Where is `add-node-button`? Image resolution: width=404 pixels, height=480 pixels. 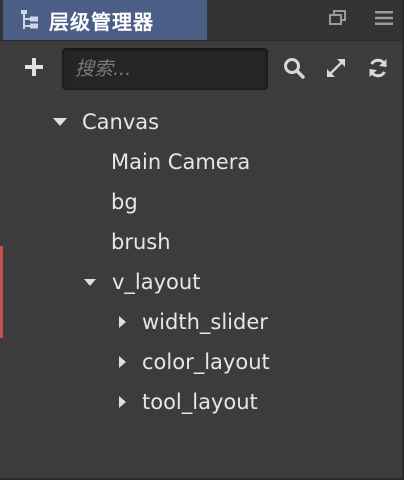
add-node-button is located at coordinates (34, 69).